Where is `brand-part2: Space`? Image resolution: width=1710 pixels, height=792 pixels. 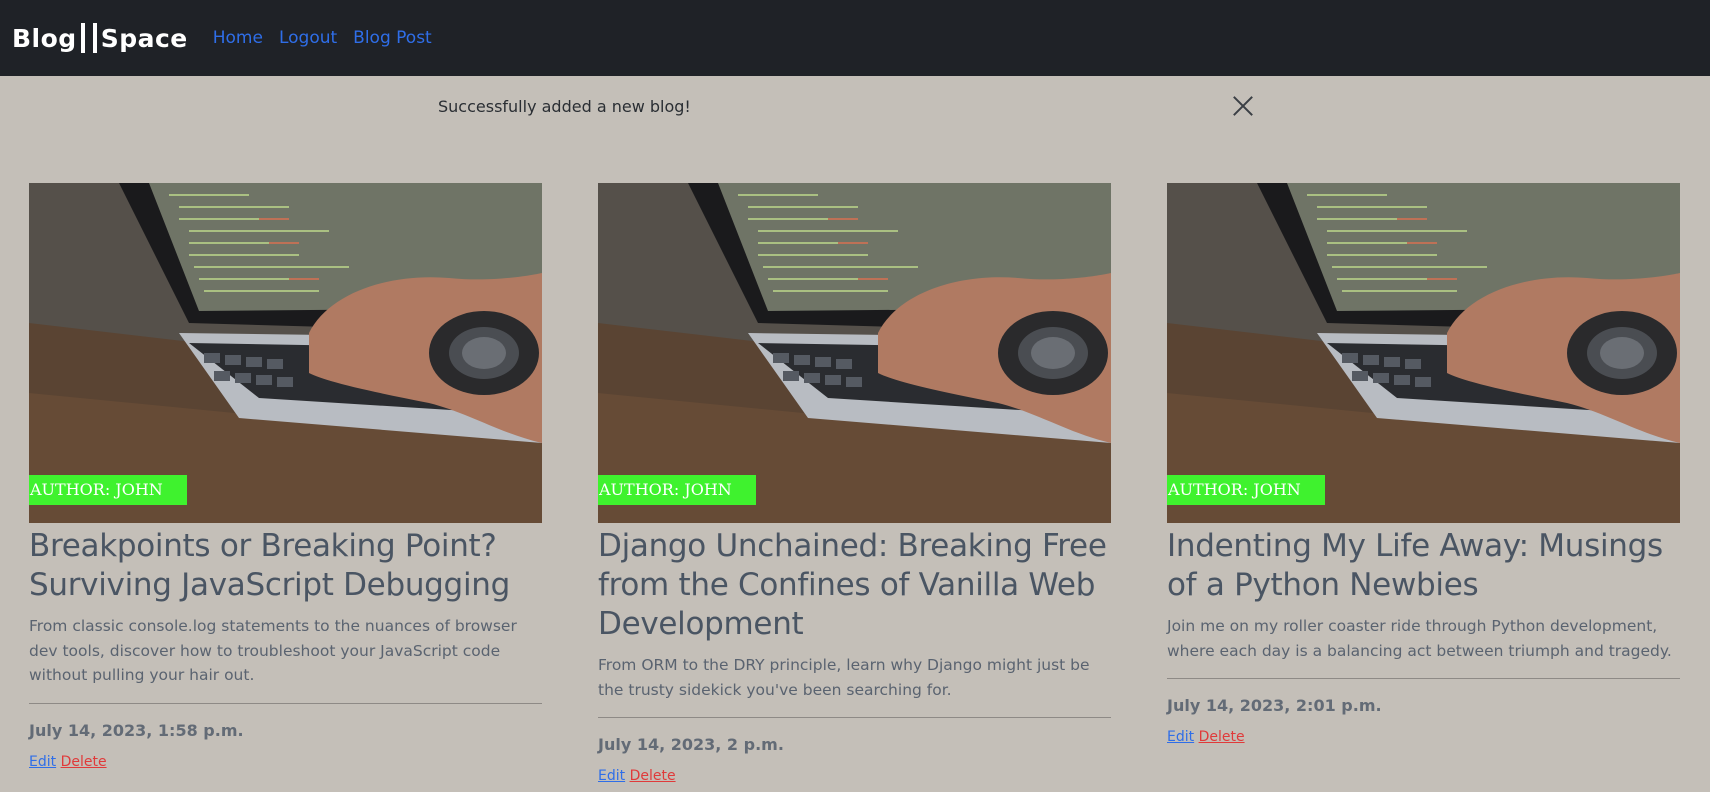 brand-part2: Space is located at coordinates (144, 38).